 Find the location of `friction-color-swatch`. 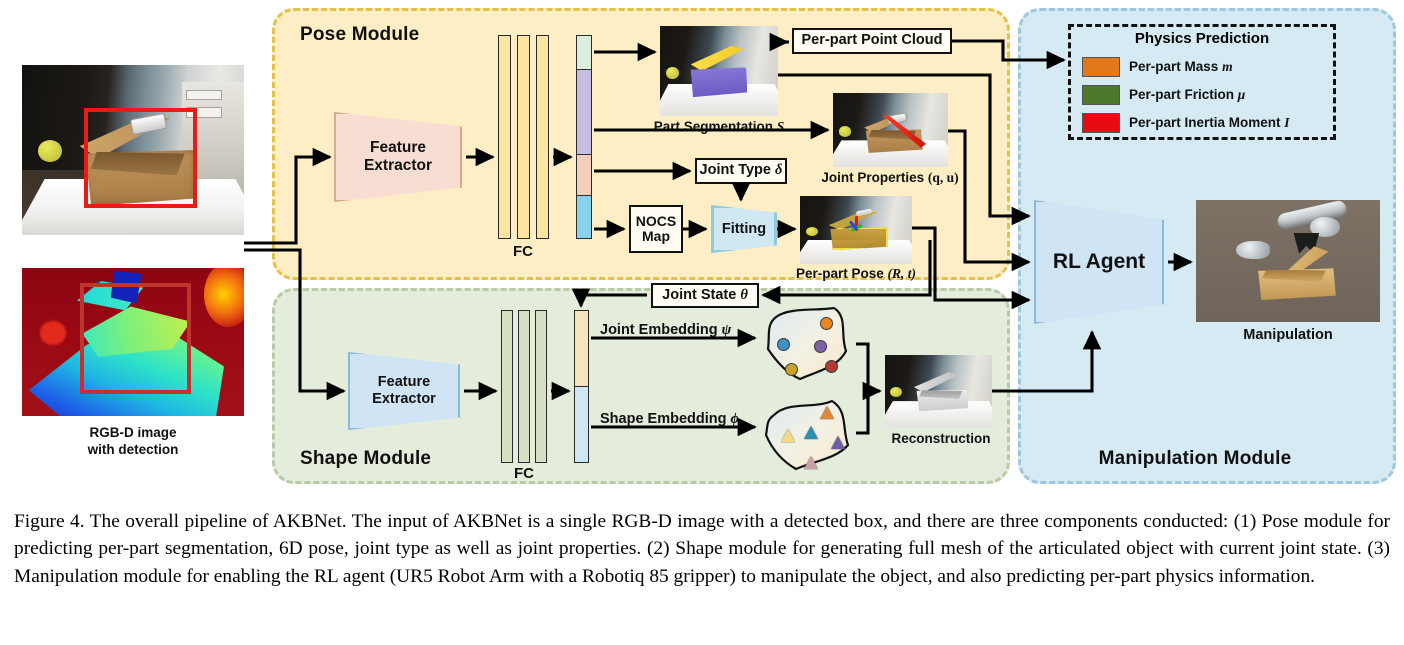

friction-color-swatch is located at coordinates (1101, 95).